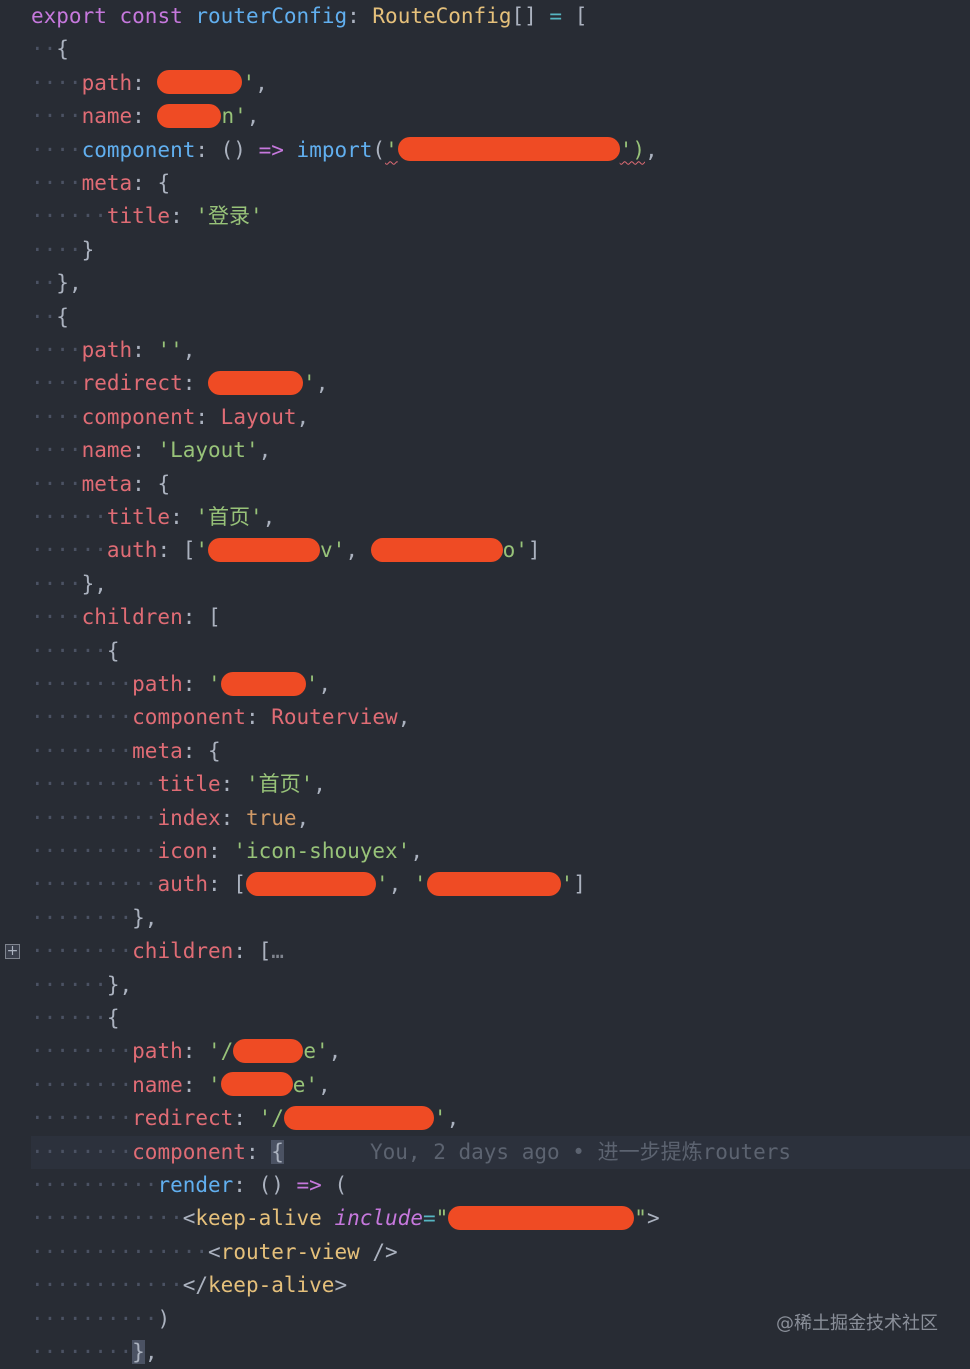  I want to click on code-line: ··········index: true,, so click(500, 818).